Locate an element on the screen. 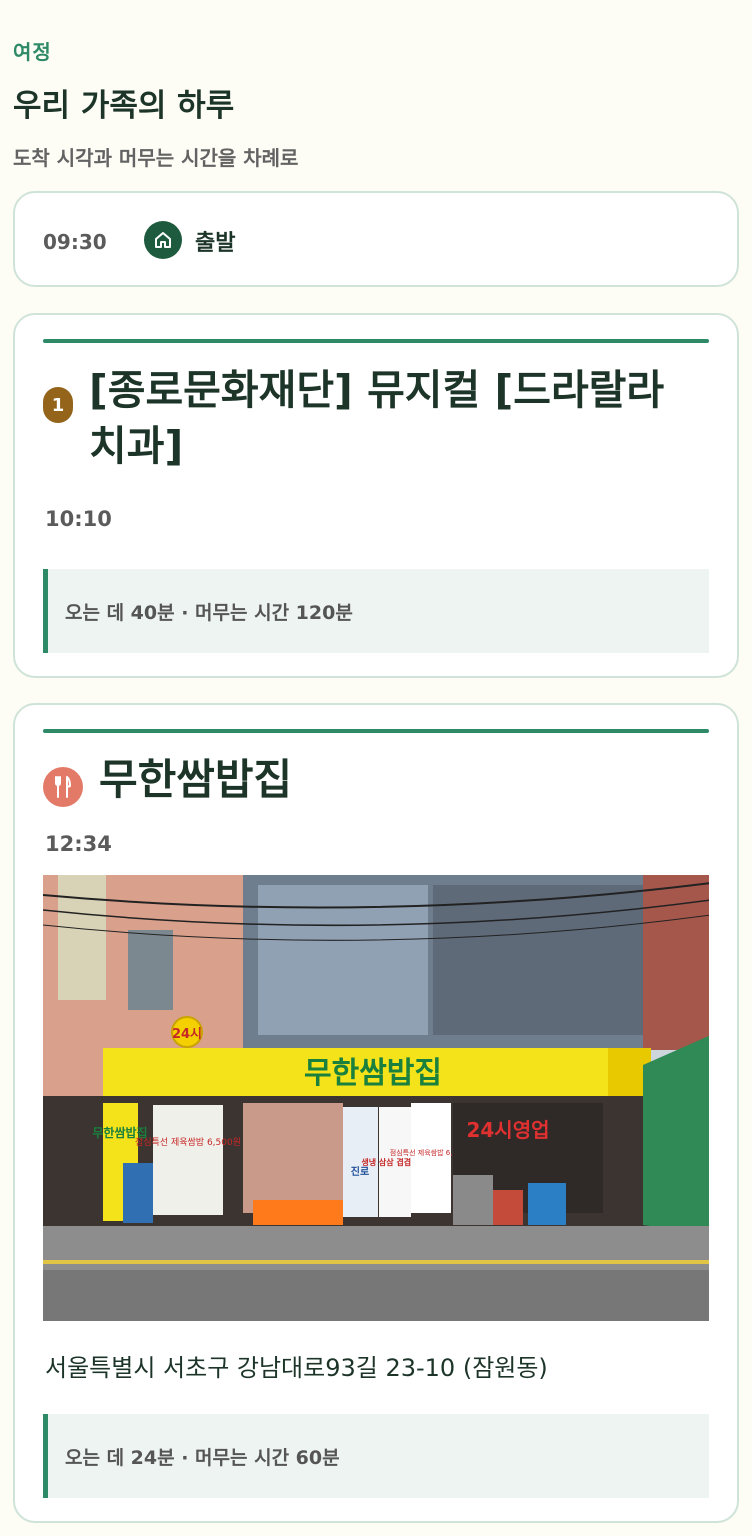 This screenshot has width=752, height=1536. page-title: 우리 가족의 하루 is located at coordinates (124, 106).